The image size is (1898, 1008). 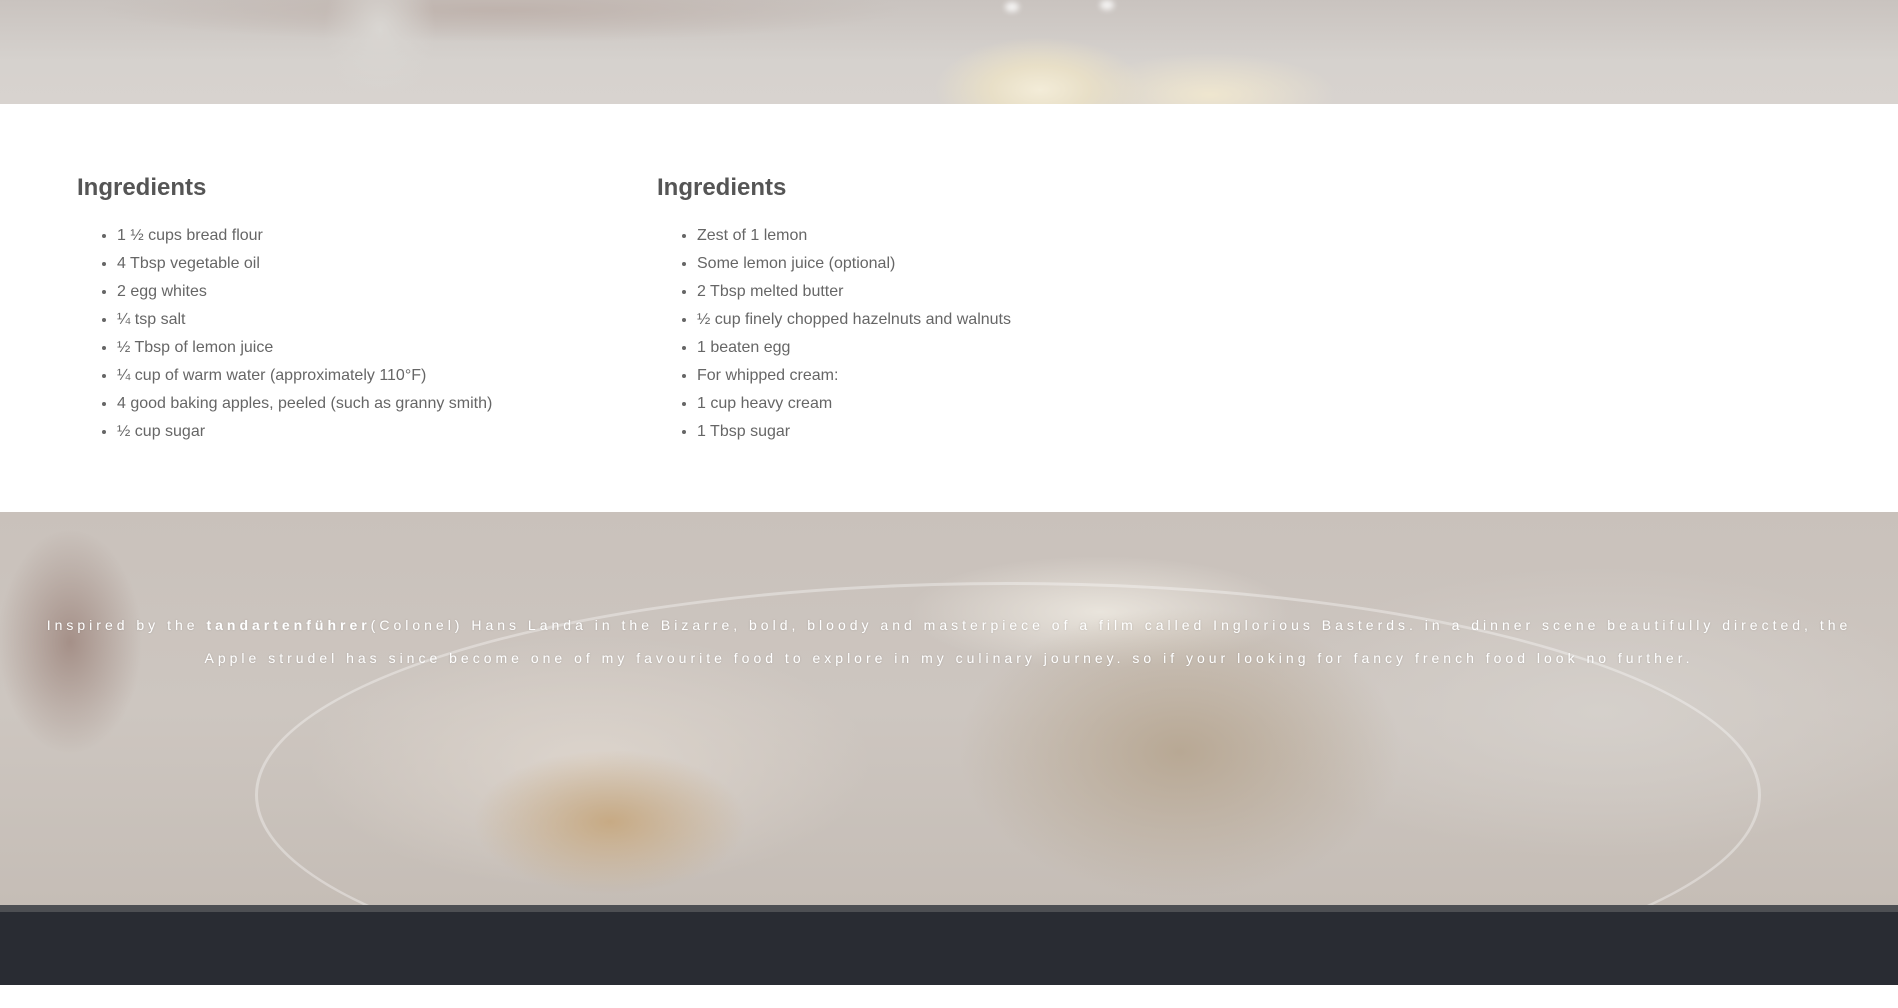 What do you see at coordinates (854, 264) in the screenshot?
I see `list-item: Some lemon juice (optional)` at bounding box center [854, 264].